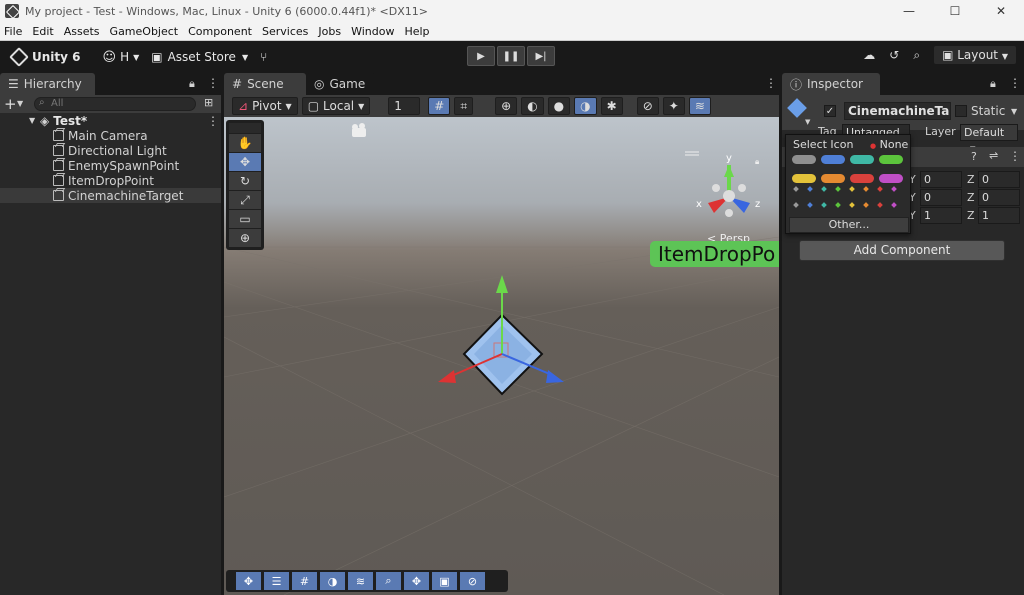 The width and height of the screenshot is (1024, 595). Describe the element at coordinates (611, 106) in the screenshot. I see `debug-toggle: ✱` at that location.